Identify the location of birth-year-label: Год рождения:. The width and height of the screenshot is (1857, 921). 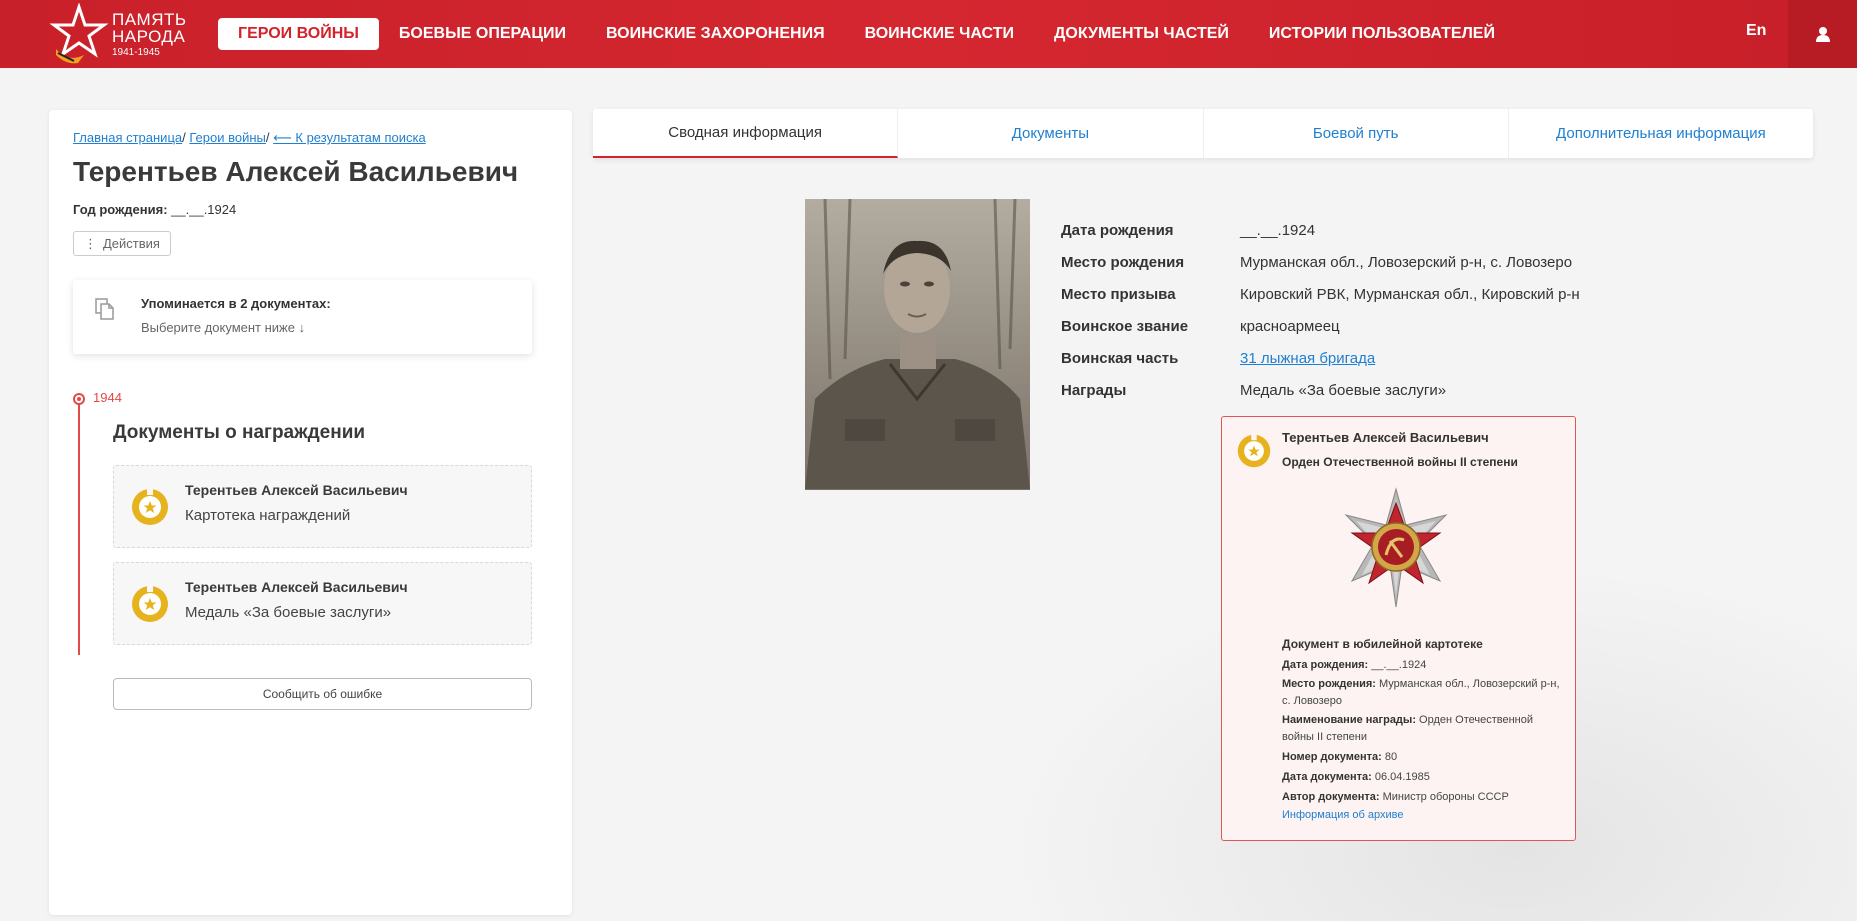
(120, 209).